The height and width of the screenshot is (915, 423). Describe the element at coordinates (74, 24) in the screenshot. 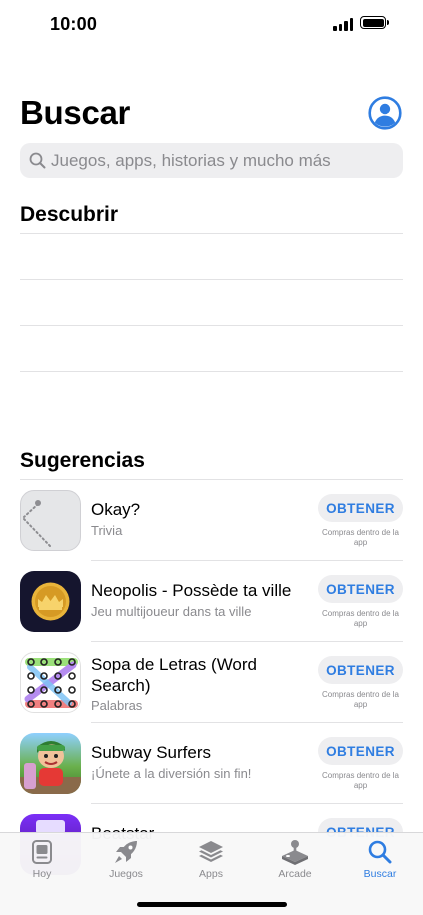

I see `status-time: 10:00` at that location.